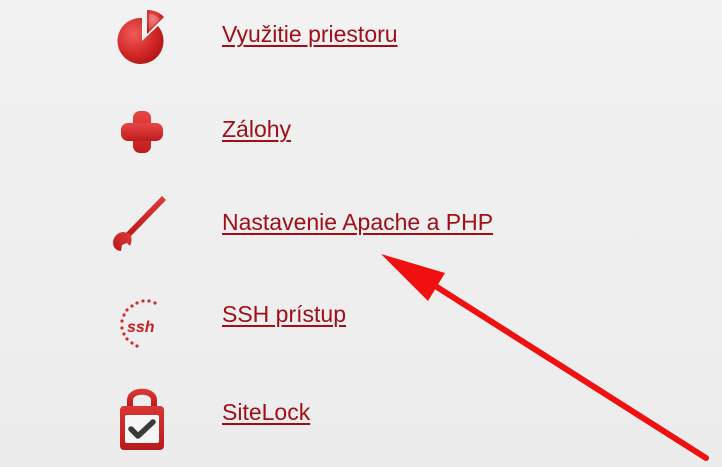 The width and height of the screenshot is (722, 467). What do you see at coordinates (340, 417) in the screenshot?
I see `menu-item-sitelock: SiteLock` at bounding box center [340, 417].